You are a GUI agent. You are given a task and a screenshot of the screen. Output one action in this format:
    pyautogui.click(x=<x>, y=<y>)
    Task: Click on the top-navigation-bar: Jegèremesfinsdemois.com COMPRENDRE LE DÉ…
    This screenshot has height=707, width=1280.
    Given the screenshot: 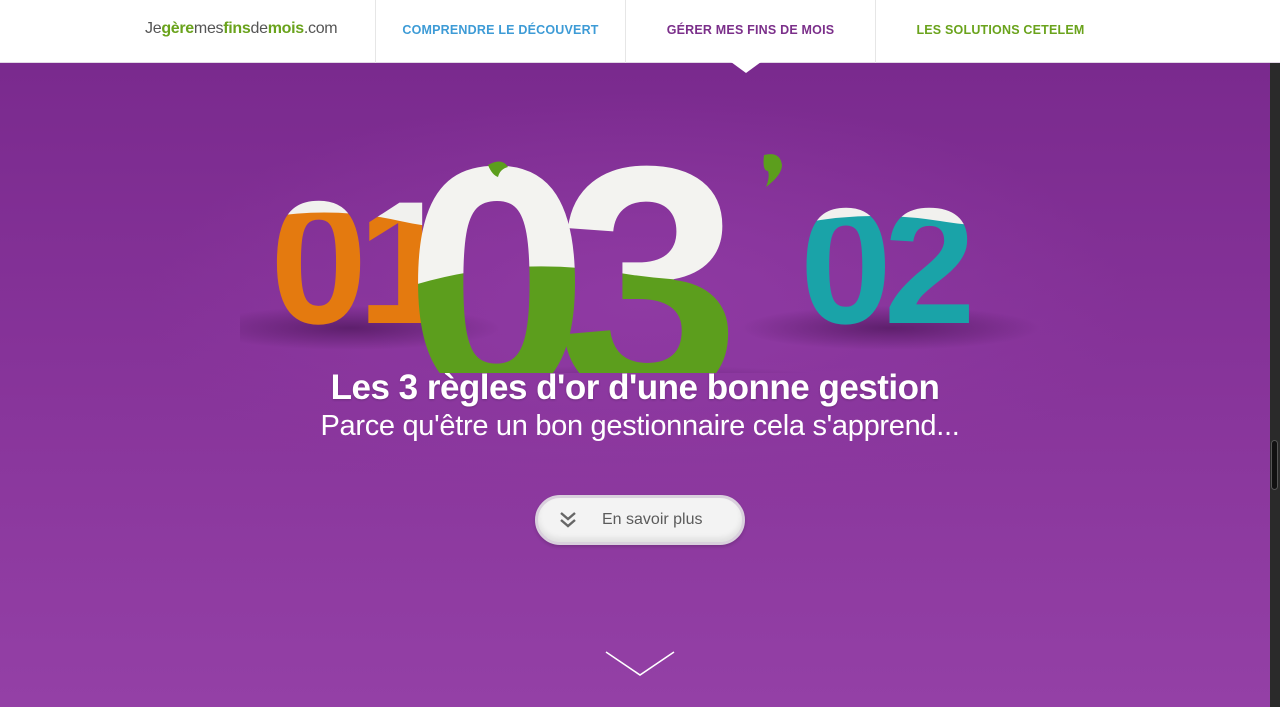 What is the action you would take?
    pyautogui.click(x=640, y=31)
    